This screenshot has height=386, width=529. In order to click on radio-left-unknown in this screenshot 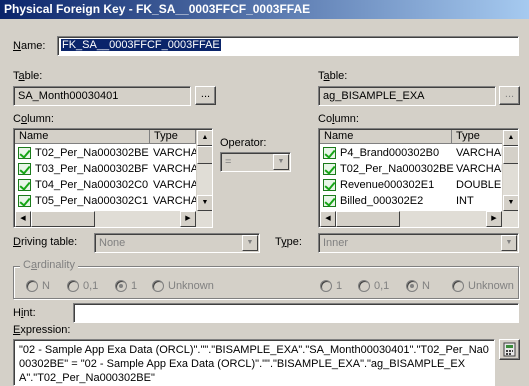, I will do `click(158, 286)`.